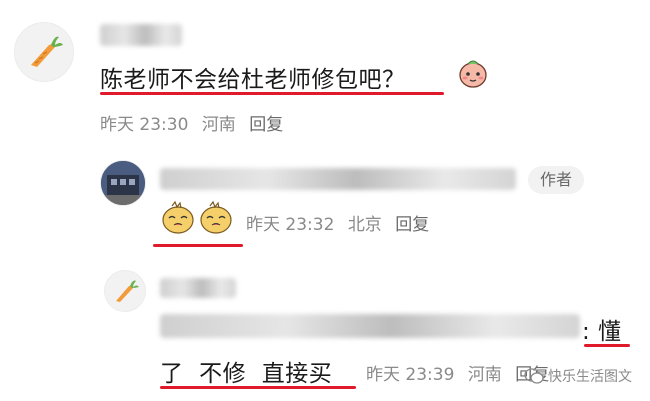 The image size is (650, 401). Describe the element at coordinates (341, 222) in the screenshot. I see `reply1-meta: 昨天 23:32 北京 回复` at that location.